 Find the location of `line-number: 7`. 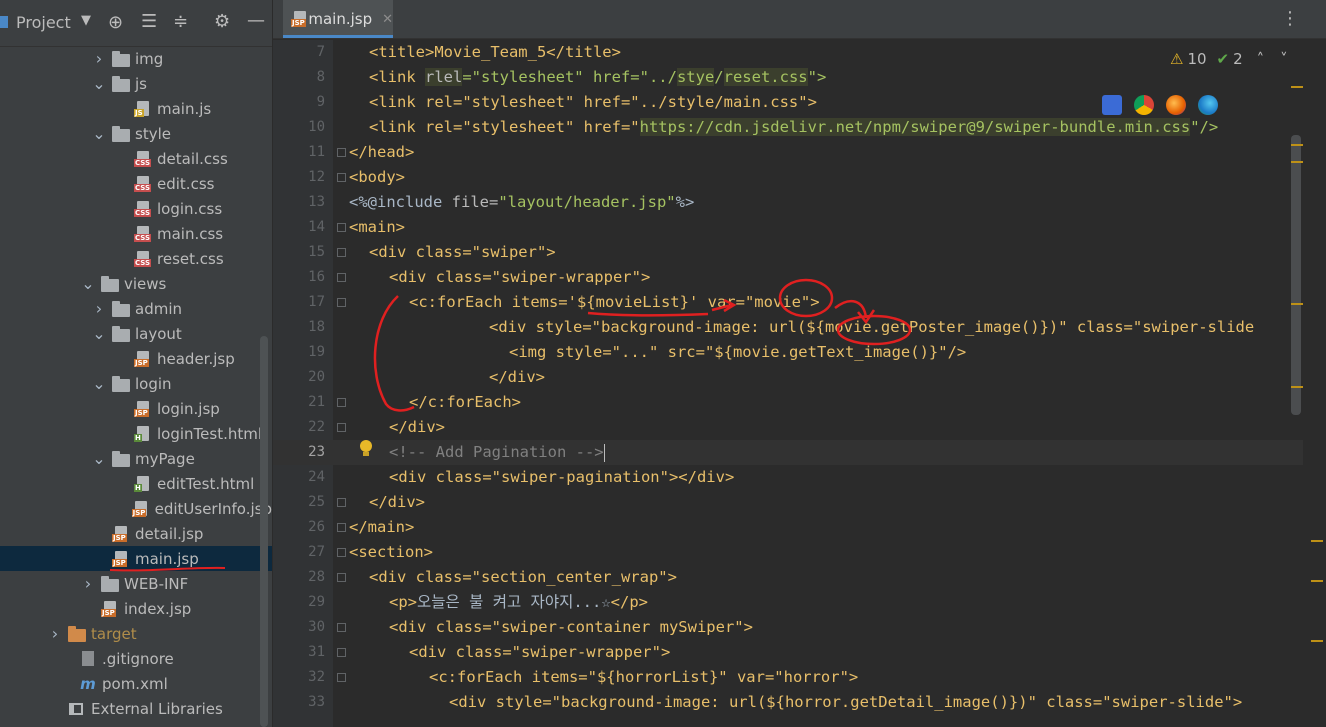

line-number: 7 is located at coordinates (320, 52).